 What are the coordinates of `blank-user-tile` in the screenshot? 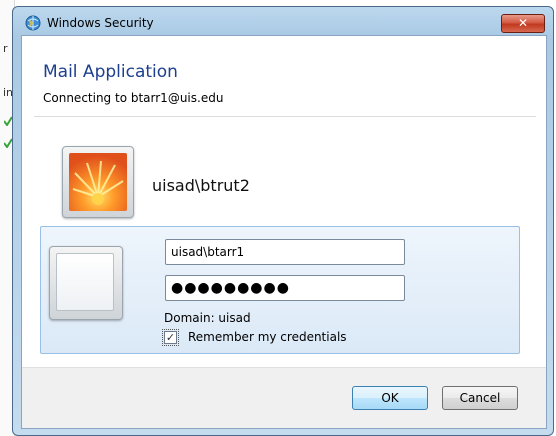 It's located at (86, 283).